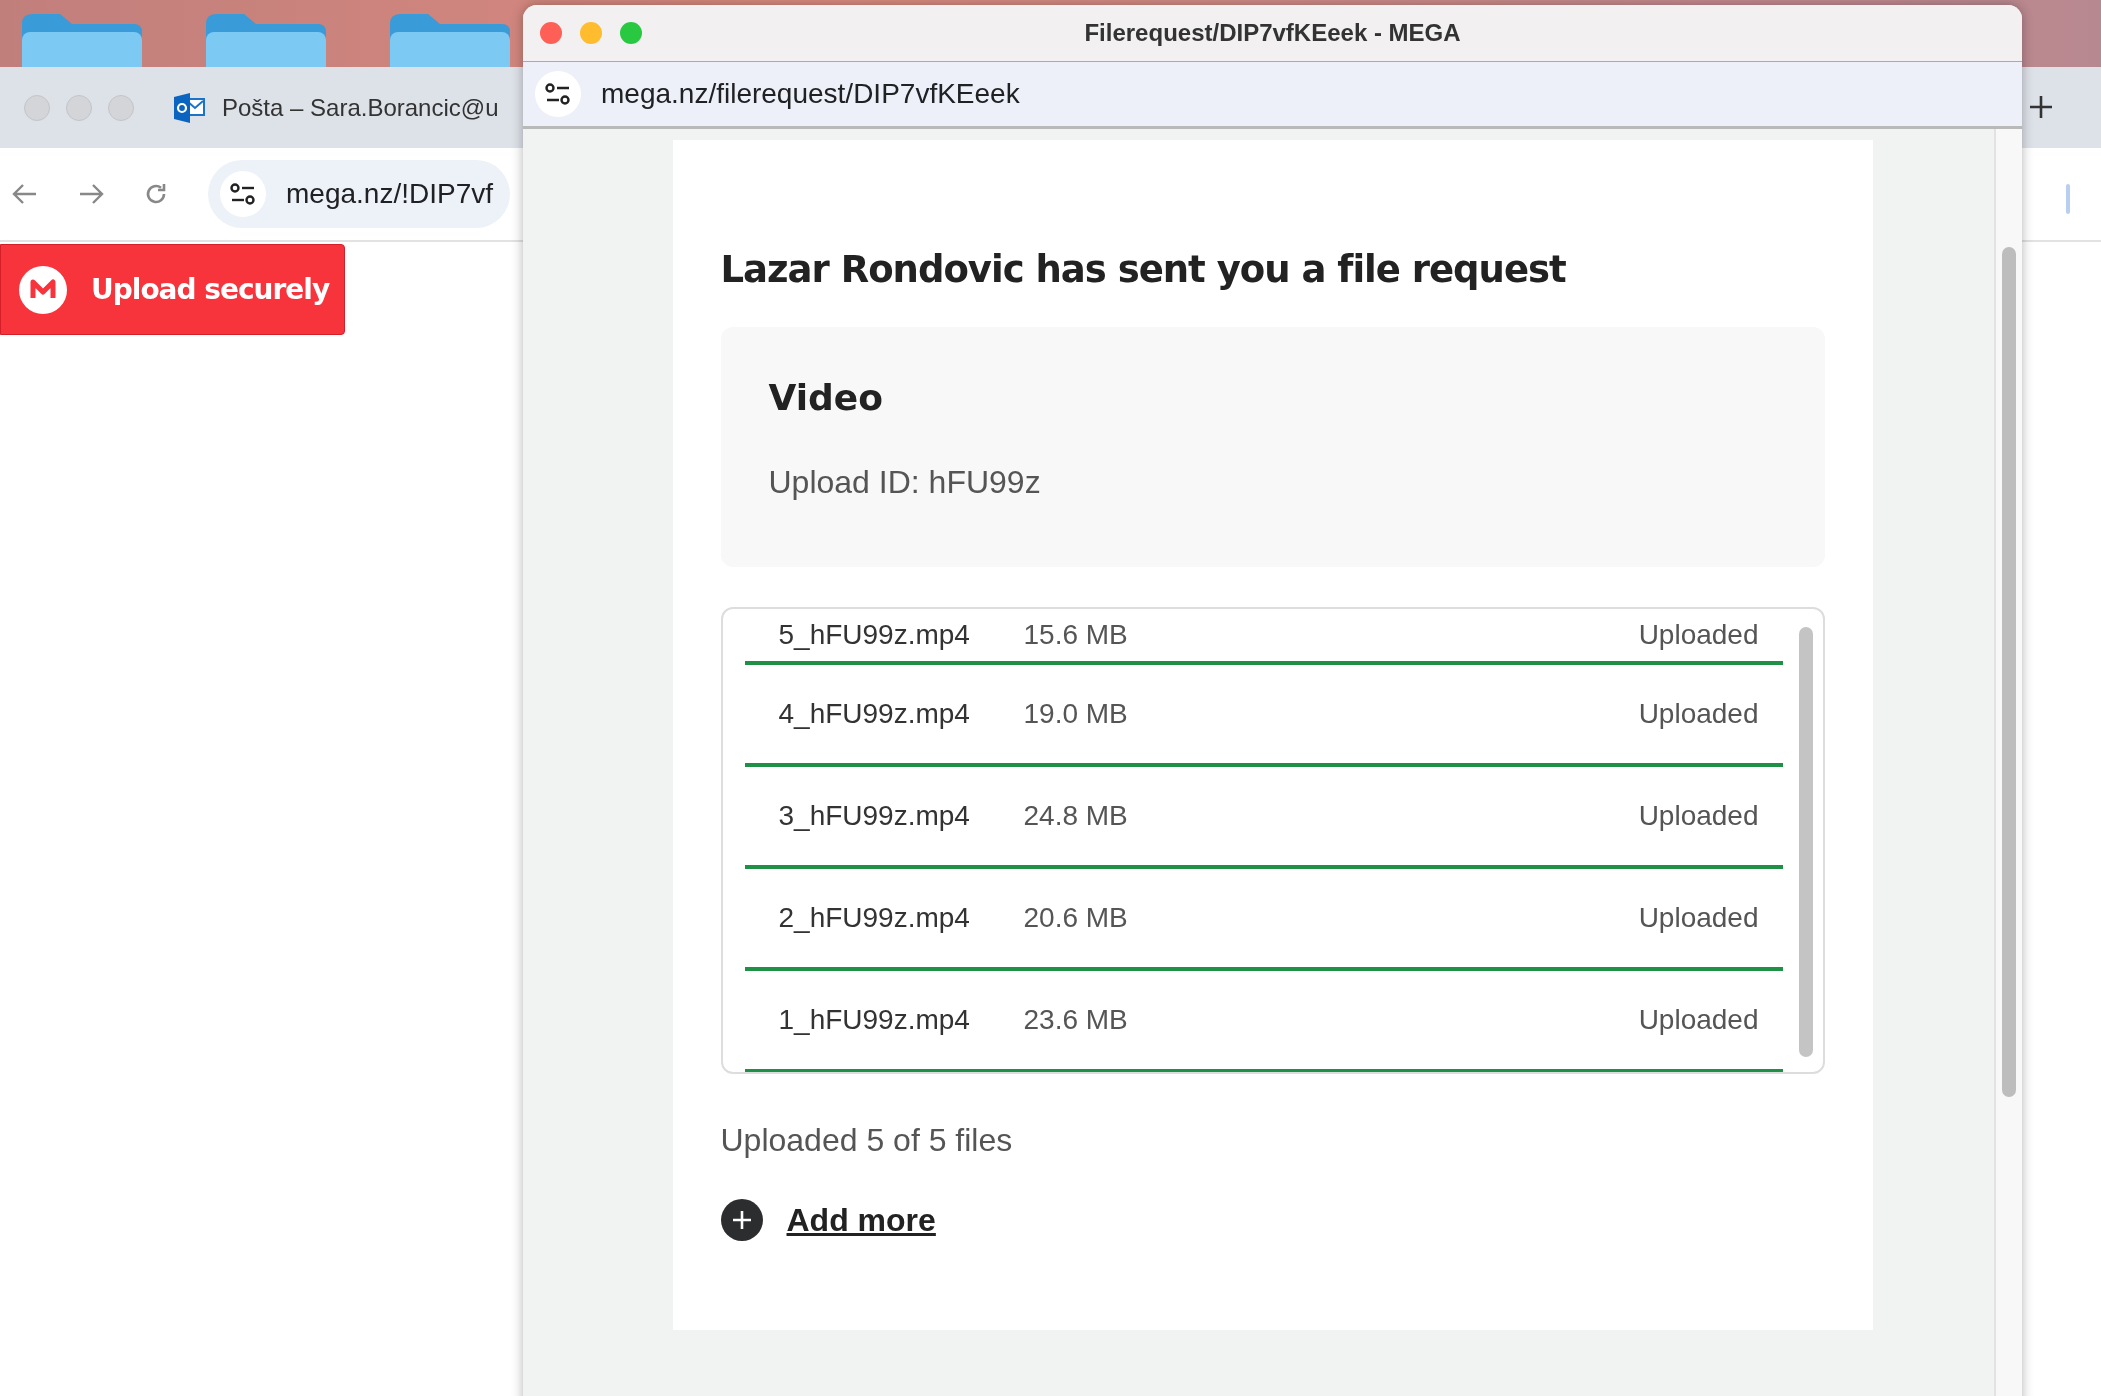 The image size is (2101, 1396). What do you see at coordinates (1076, 635) in the screenshot?
I see `file-size: 15.6 MB` at bounding box center [1076, 635].